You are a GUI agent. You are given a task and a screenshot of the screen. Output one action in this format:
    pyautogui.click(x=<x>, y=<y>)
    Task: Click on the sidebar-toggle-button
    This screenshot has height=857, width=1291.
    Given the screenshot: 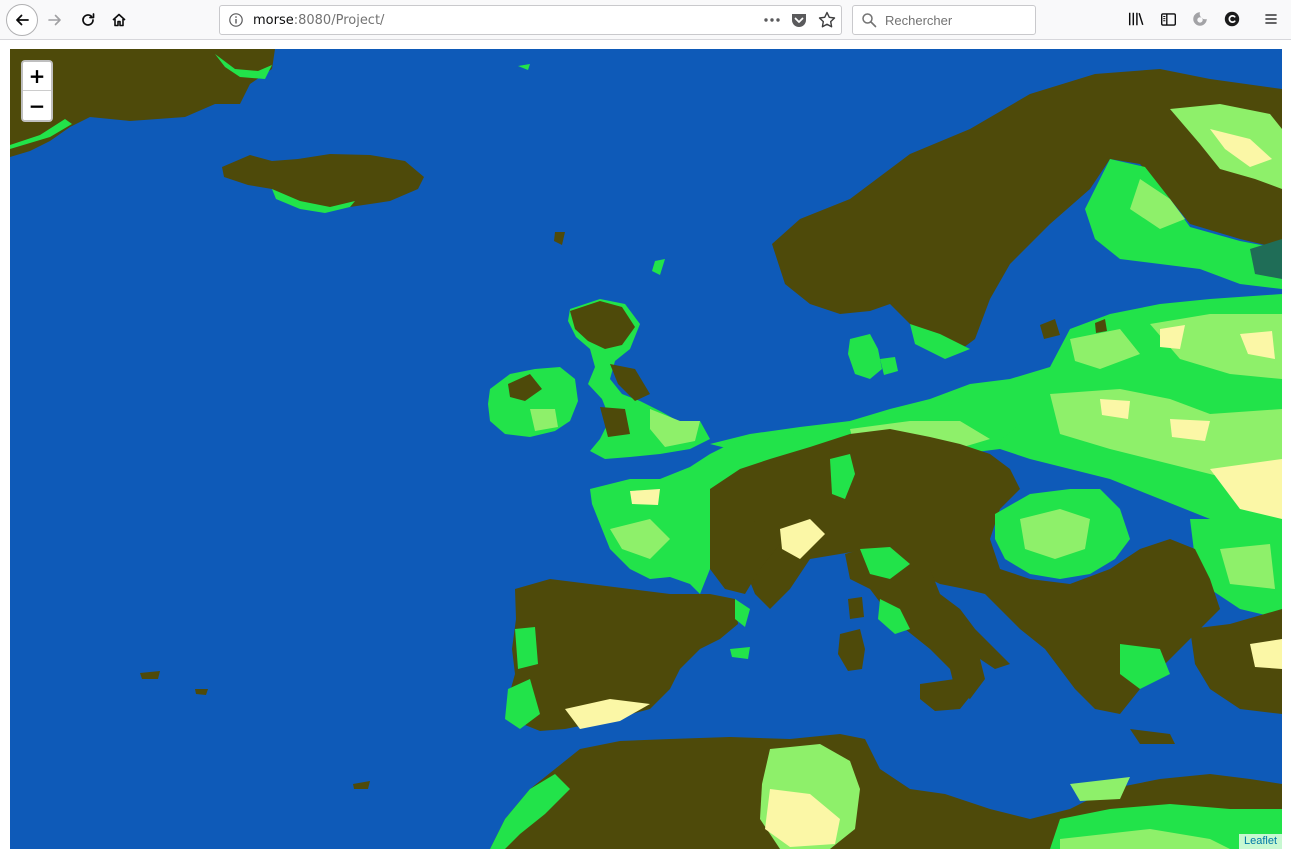 What is the action you would take?
    pyautogui.click(x=1168, y=19)
    